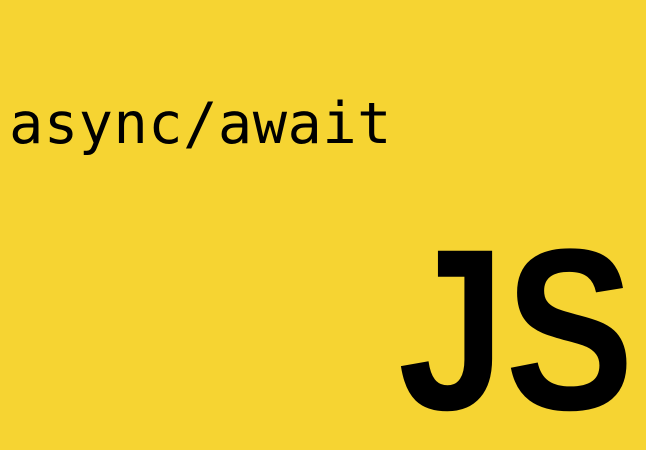  Describe the element at coordinates (200, 124) in the screenshot. I see `headline-title: async/await` at that location.